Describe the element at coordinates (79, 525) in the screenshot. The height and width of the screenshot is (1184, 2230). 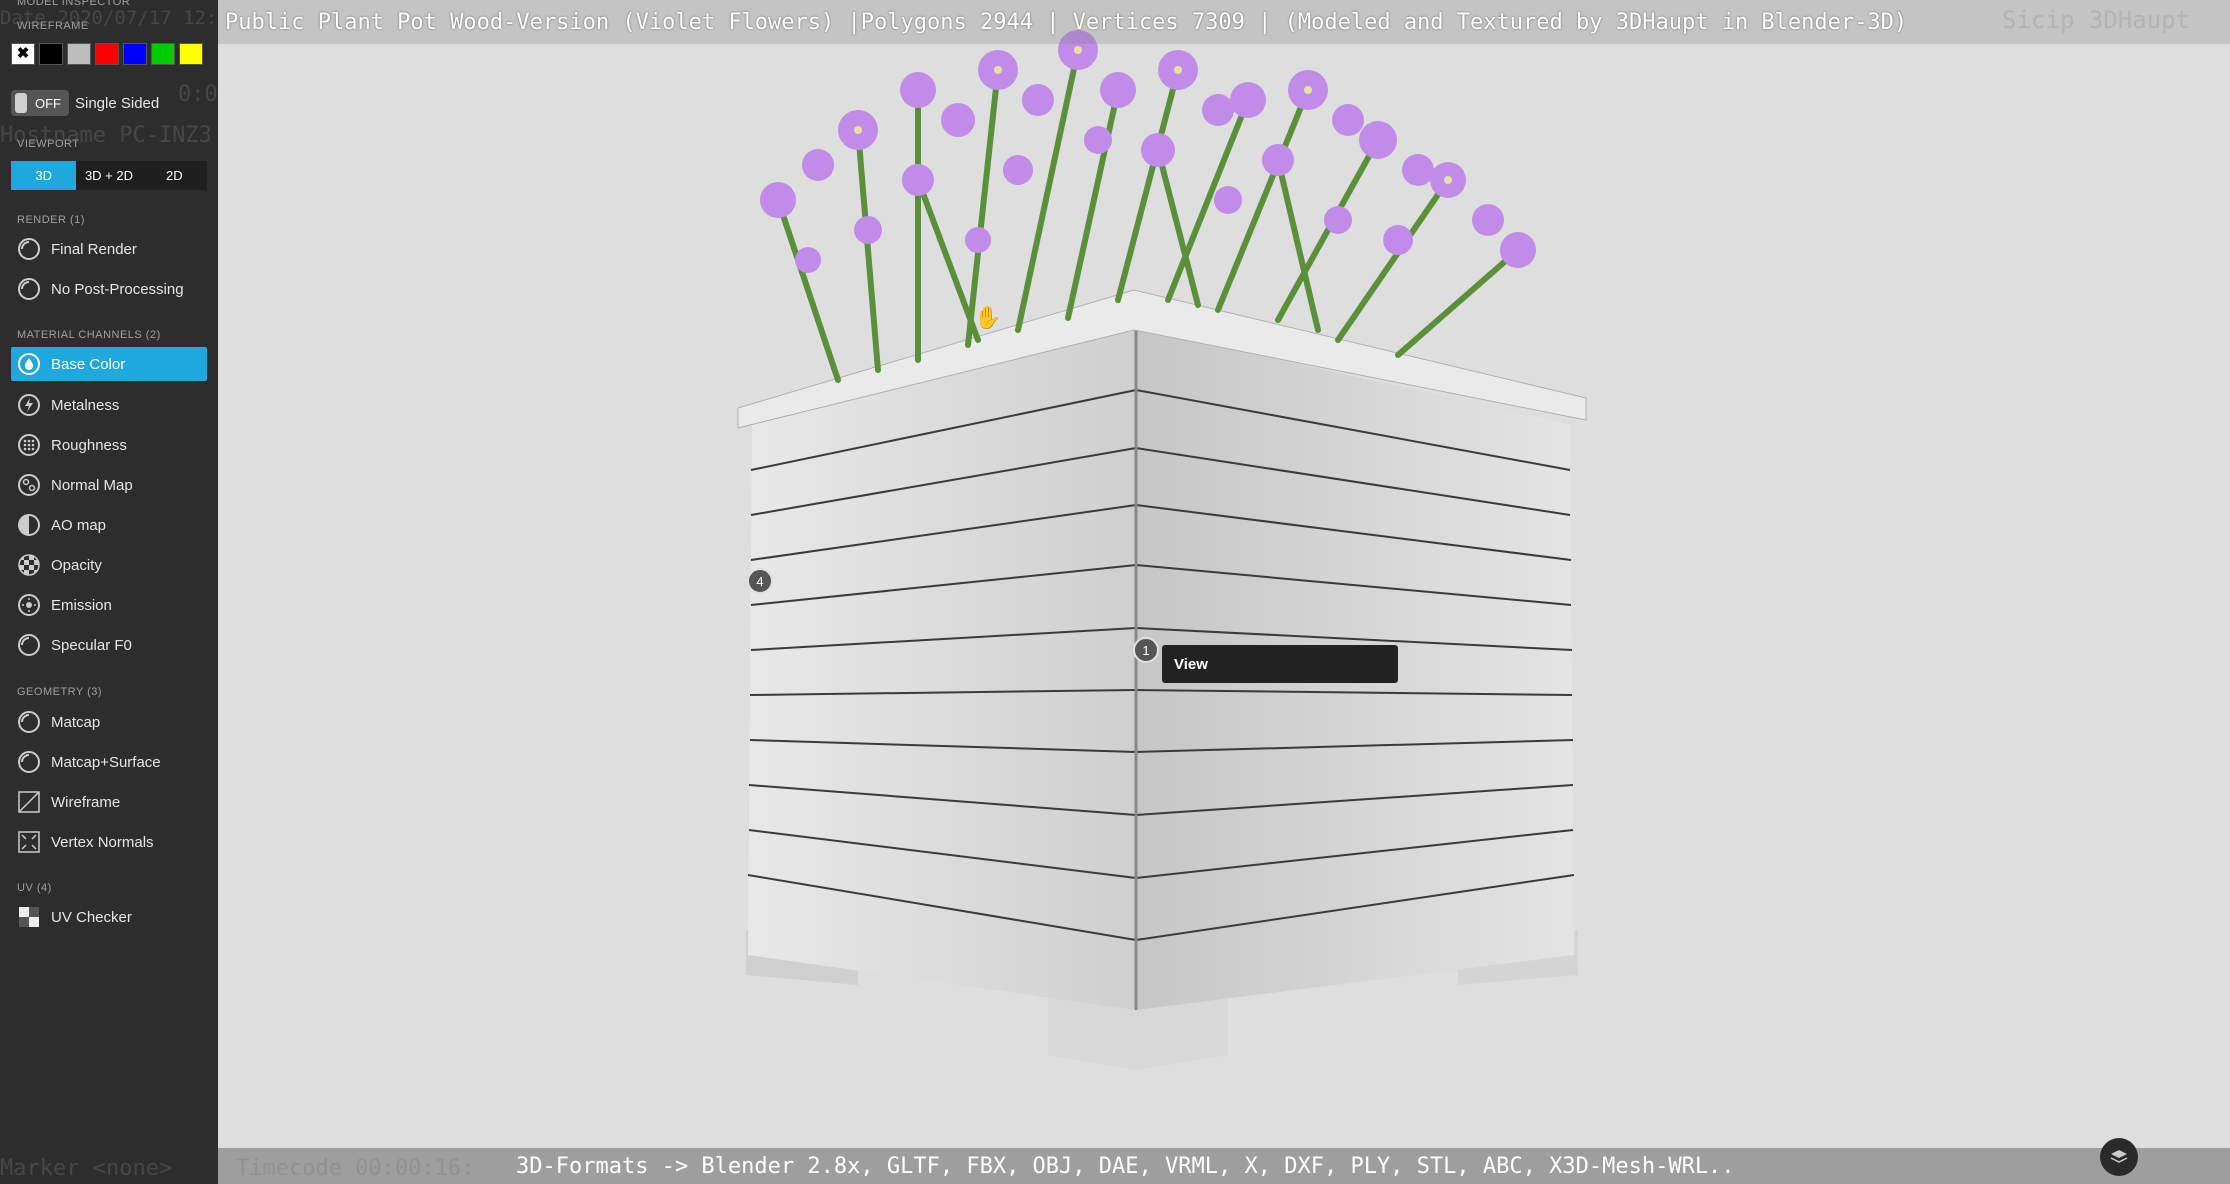
I see `item-label: AO map` at that location.